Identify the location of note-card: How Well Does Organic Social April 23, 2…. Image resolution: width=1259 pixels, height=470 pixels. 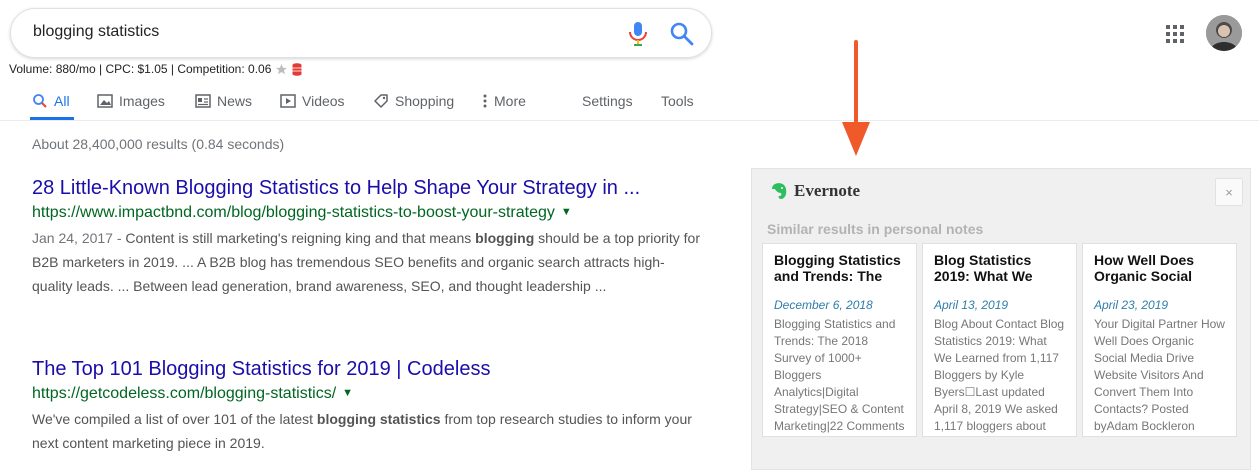
(1159, 340).